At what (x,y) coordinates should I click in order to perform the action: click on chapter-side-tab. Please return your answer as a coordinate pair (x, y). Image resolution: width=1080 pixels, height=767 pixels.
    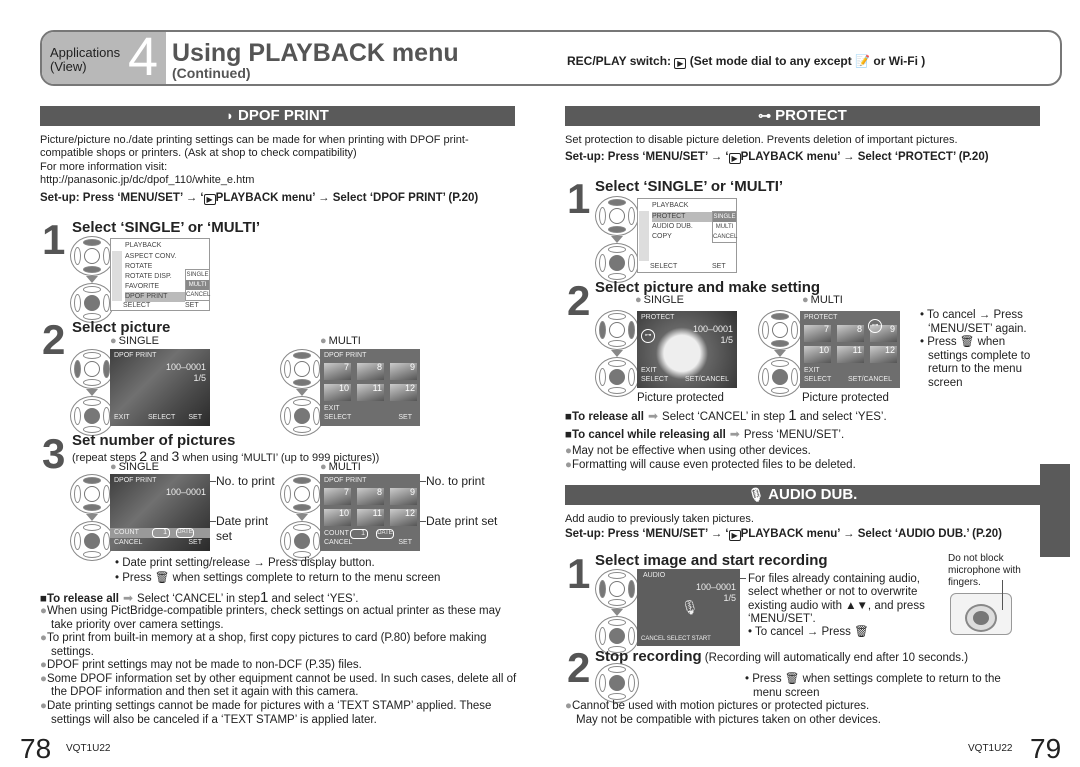
    Looking at the image, I should click on (1055, 510).